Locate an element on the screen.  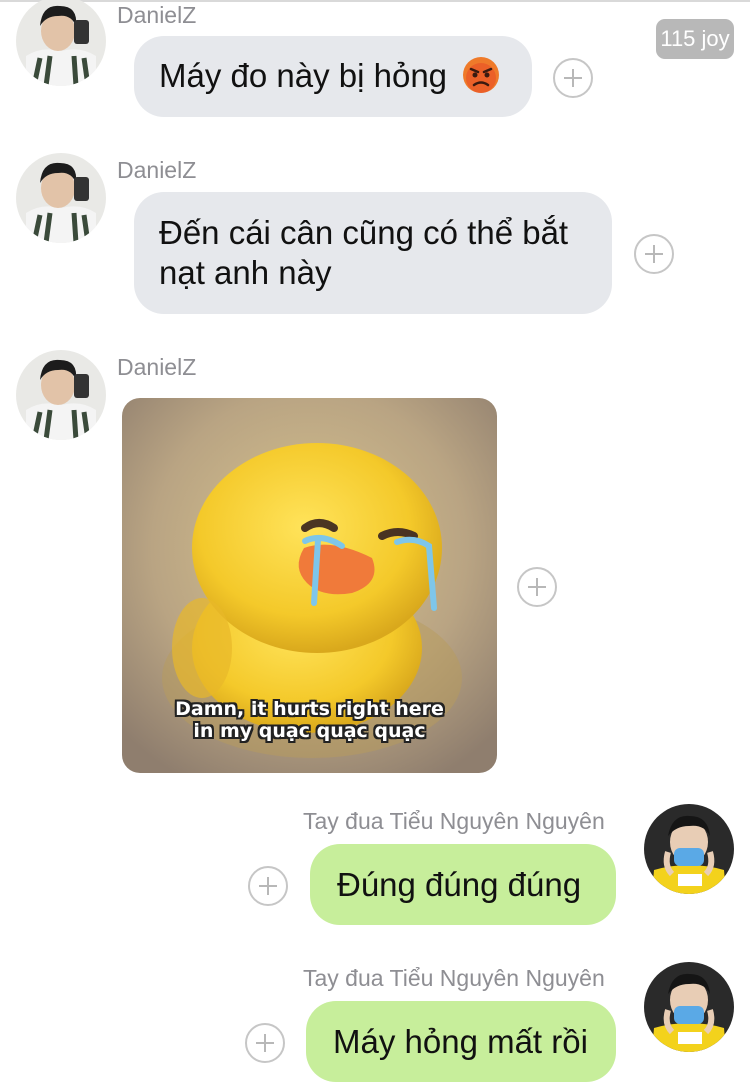
message-bubble: Máy hỏng mất rồi is located at coordinates (461, 1041).